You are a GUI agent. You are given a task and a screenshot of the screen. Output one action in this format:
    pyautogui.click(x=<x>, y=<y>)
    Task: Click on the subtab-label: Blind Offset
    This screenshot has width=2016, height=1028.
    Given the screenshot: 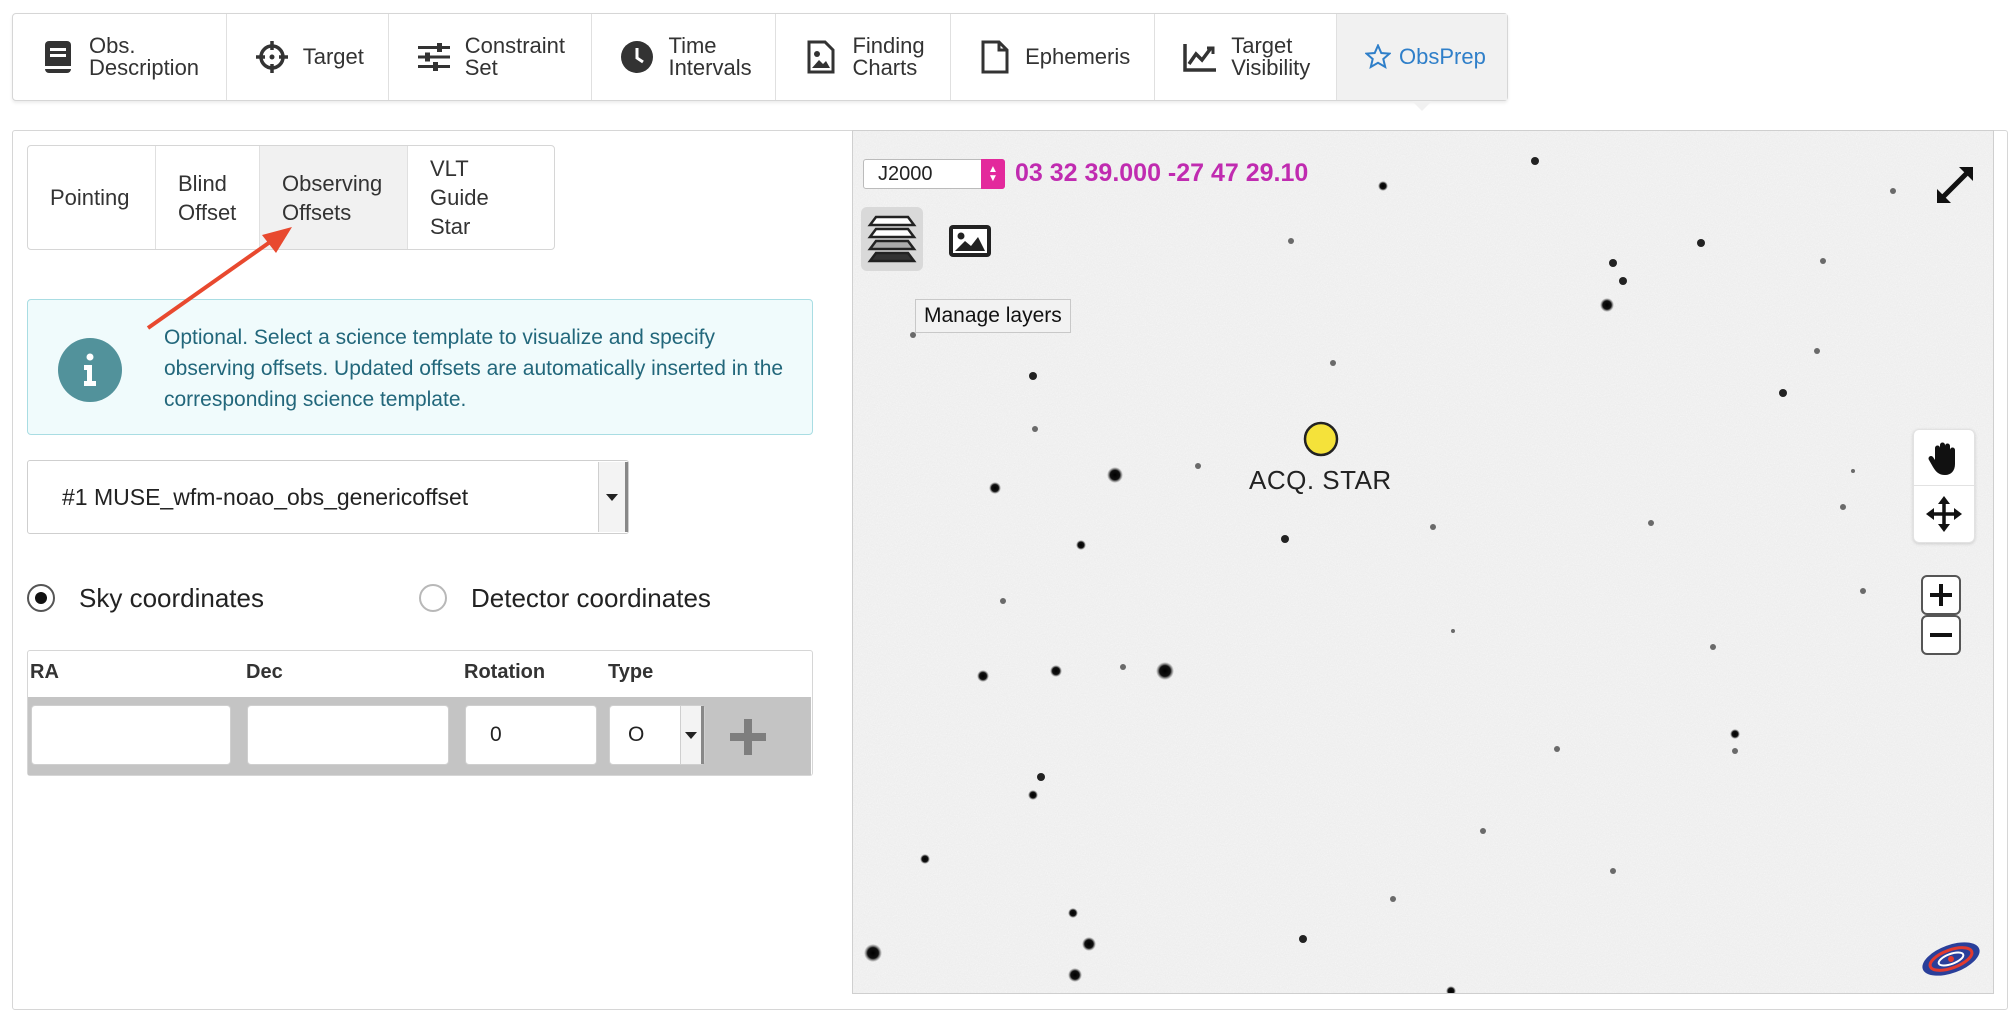 What is the action you would take?
    pyautogui.click(x=207, y=197)
    